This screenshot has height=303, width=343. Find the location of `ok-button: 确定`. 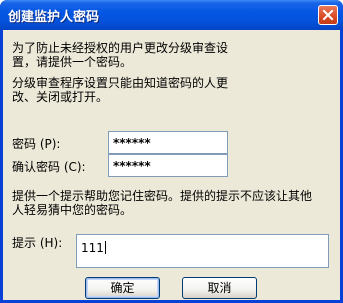

ok-button: 确定 is located at coordinates (122, 288).